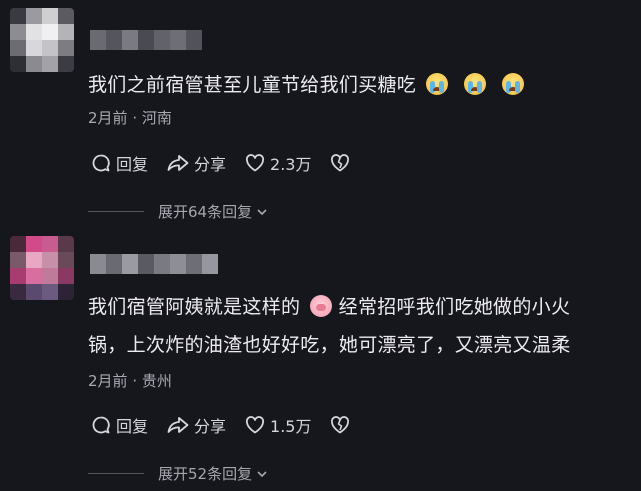 This screenshot has height=491, width=641. Describe the element at coordinates (194, 307) in the screenshot. I see `comment-text-part-1: 我们宿管阿姨就是这样的` at that location.